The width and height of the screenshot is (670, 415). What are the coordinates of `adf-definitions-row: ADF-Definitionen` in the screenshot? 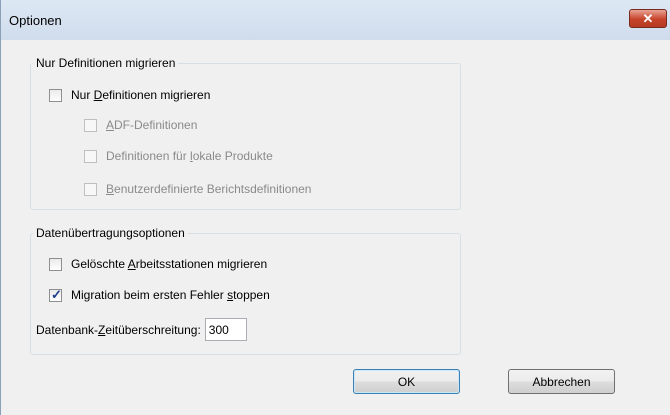 It's located at (140, 125).